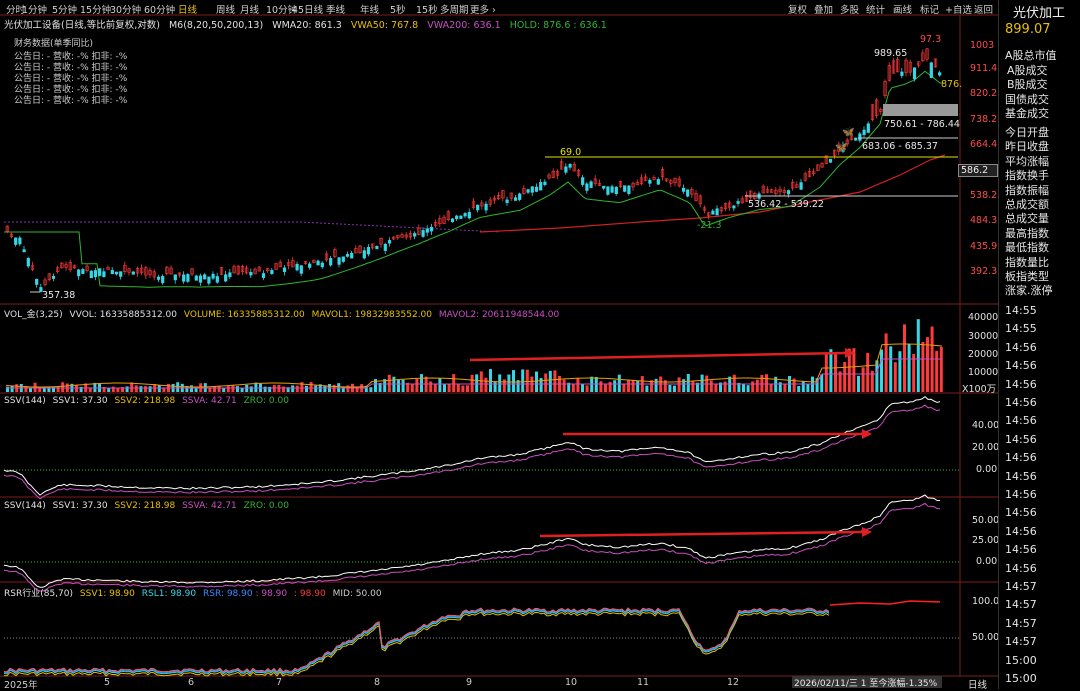 This screenshot has height=691, width=1080. I want to click on price-axis-label: 435.9, so click(984, 246).